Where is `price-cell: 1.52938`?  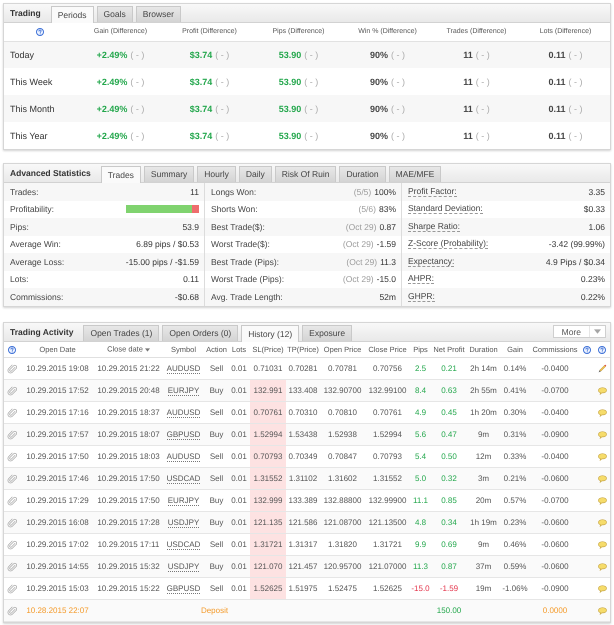 price-cell: 1.52938 is located at coordinates (342, 435).